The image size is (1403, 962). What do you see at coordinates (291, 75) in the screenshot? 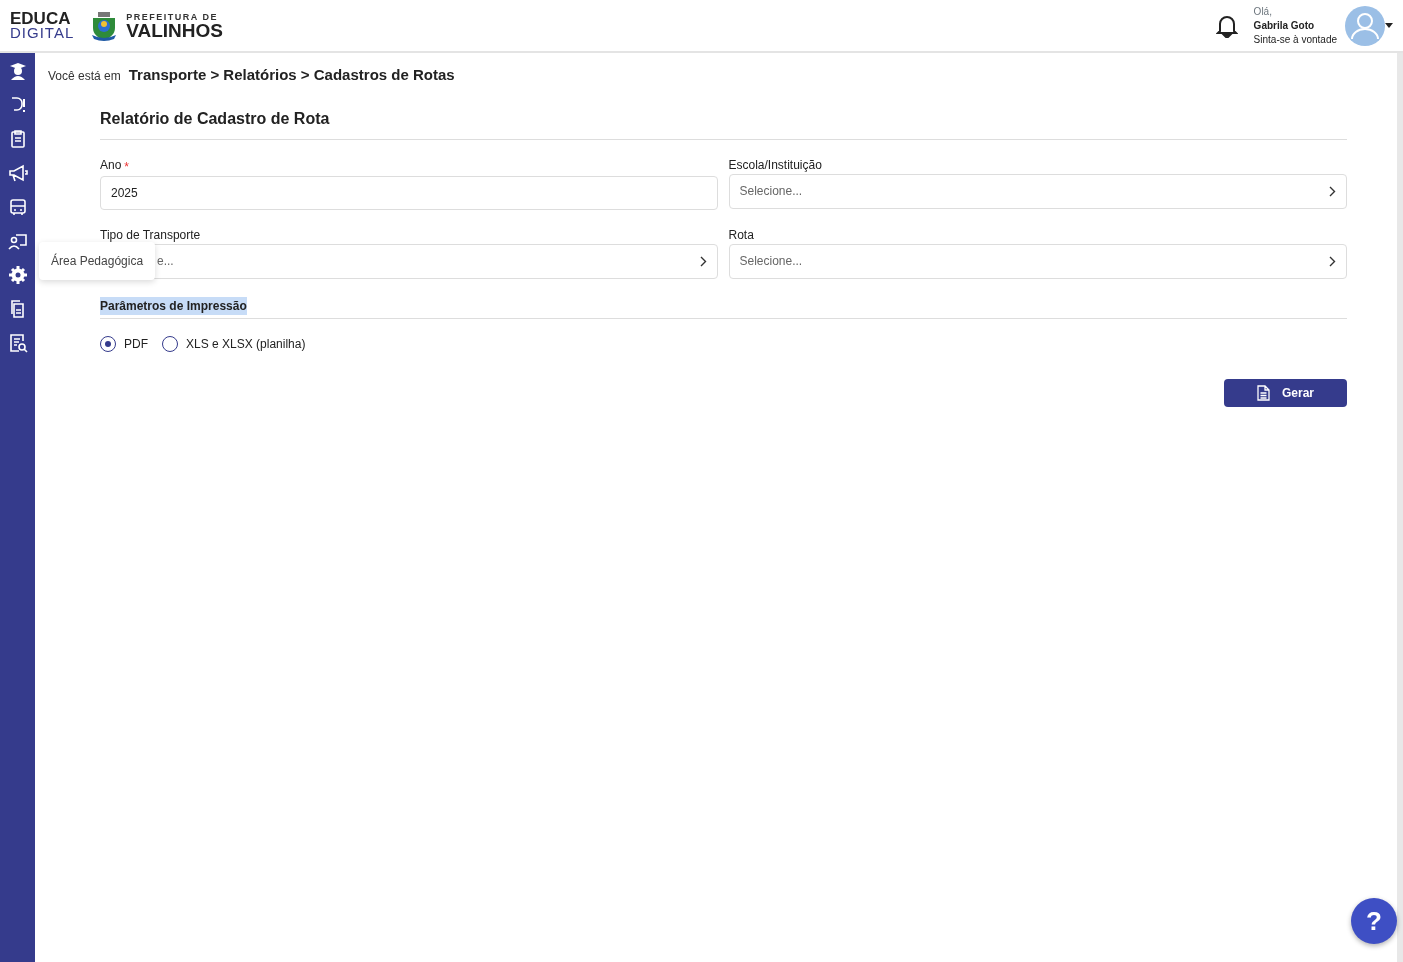
I see `breadcrumb: Transporte > Relatórios > Cadastros de Rotas` at bounding box center [291, 75].